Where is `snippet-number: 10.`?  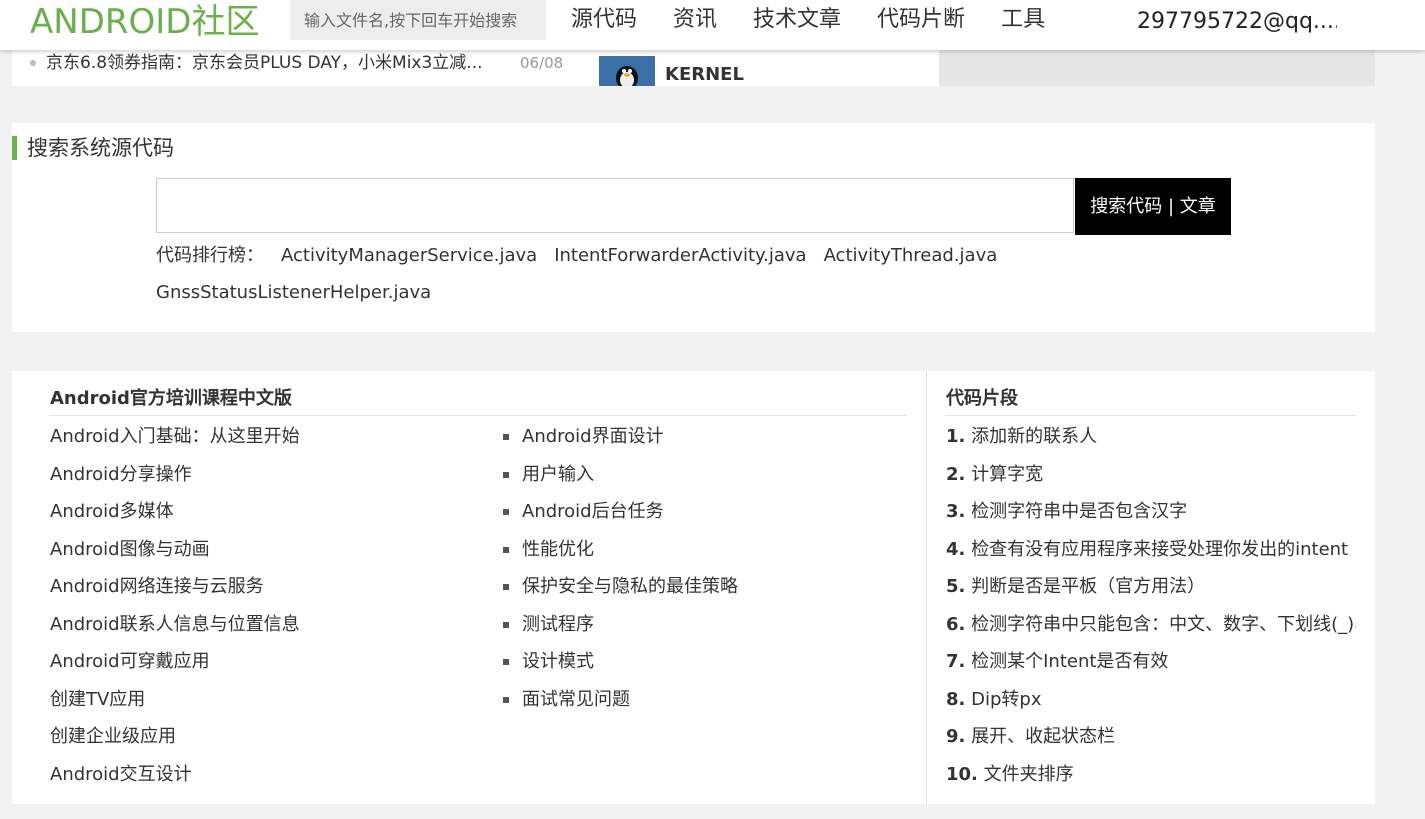 snippet-number: 10. is located at coordinates (962, 774).